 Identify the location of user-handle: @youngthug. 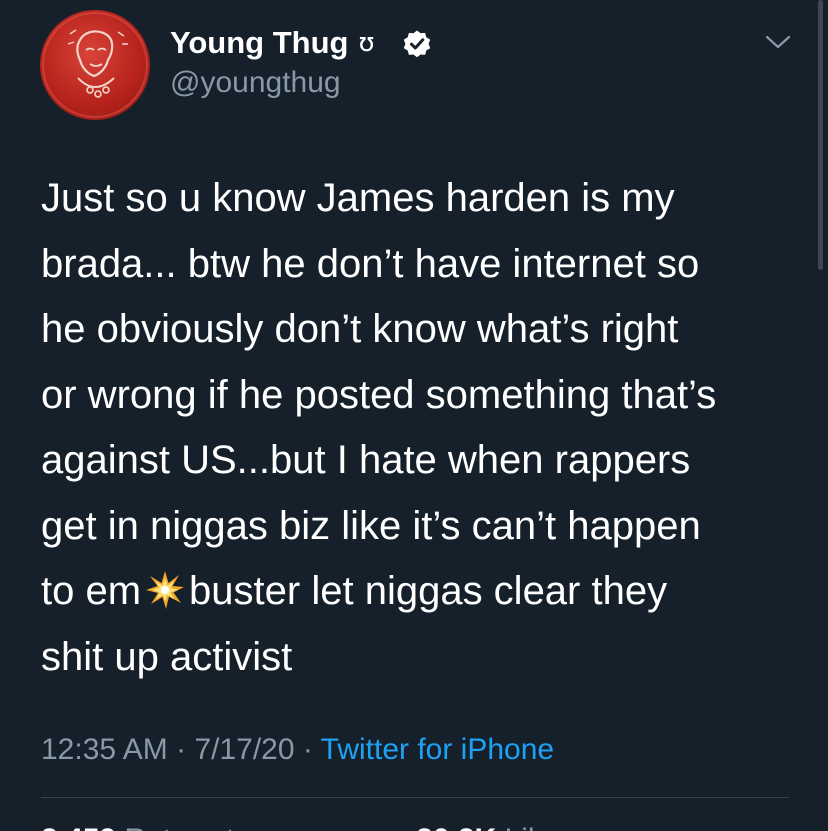
(255, 83).